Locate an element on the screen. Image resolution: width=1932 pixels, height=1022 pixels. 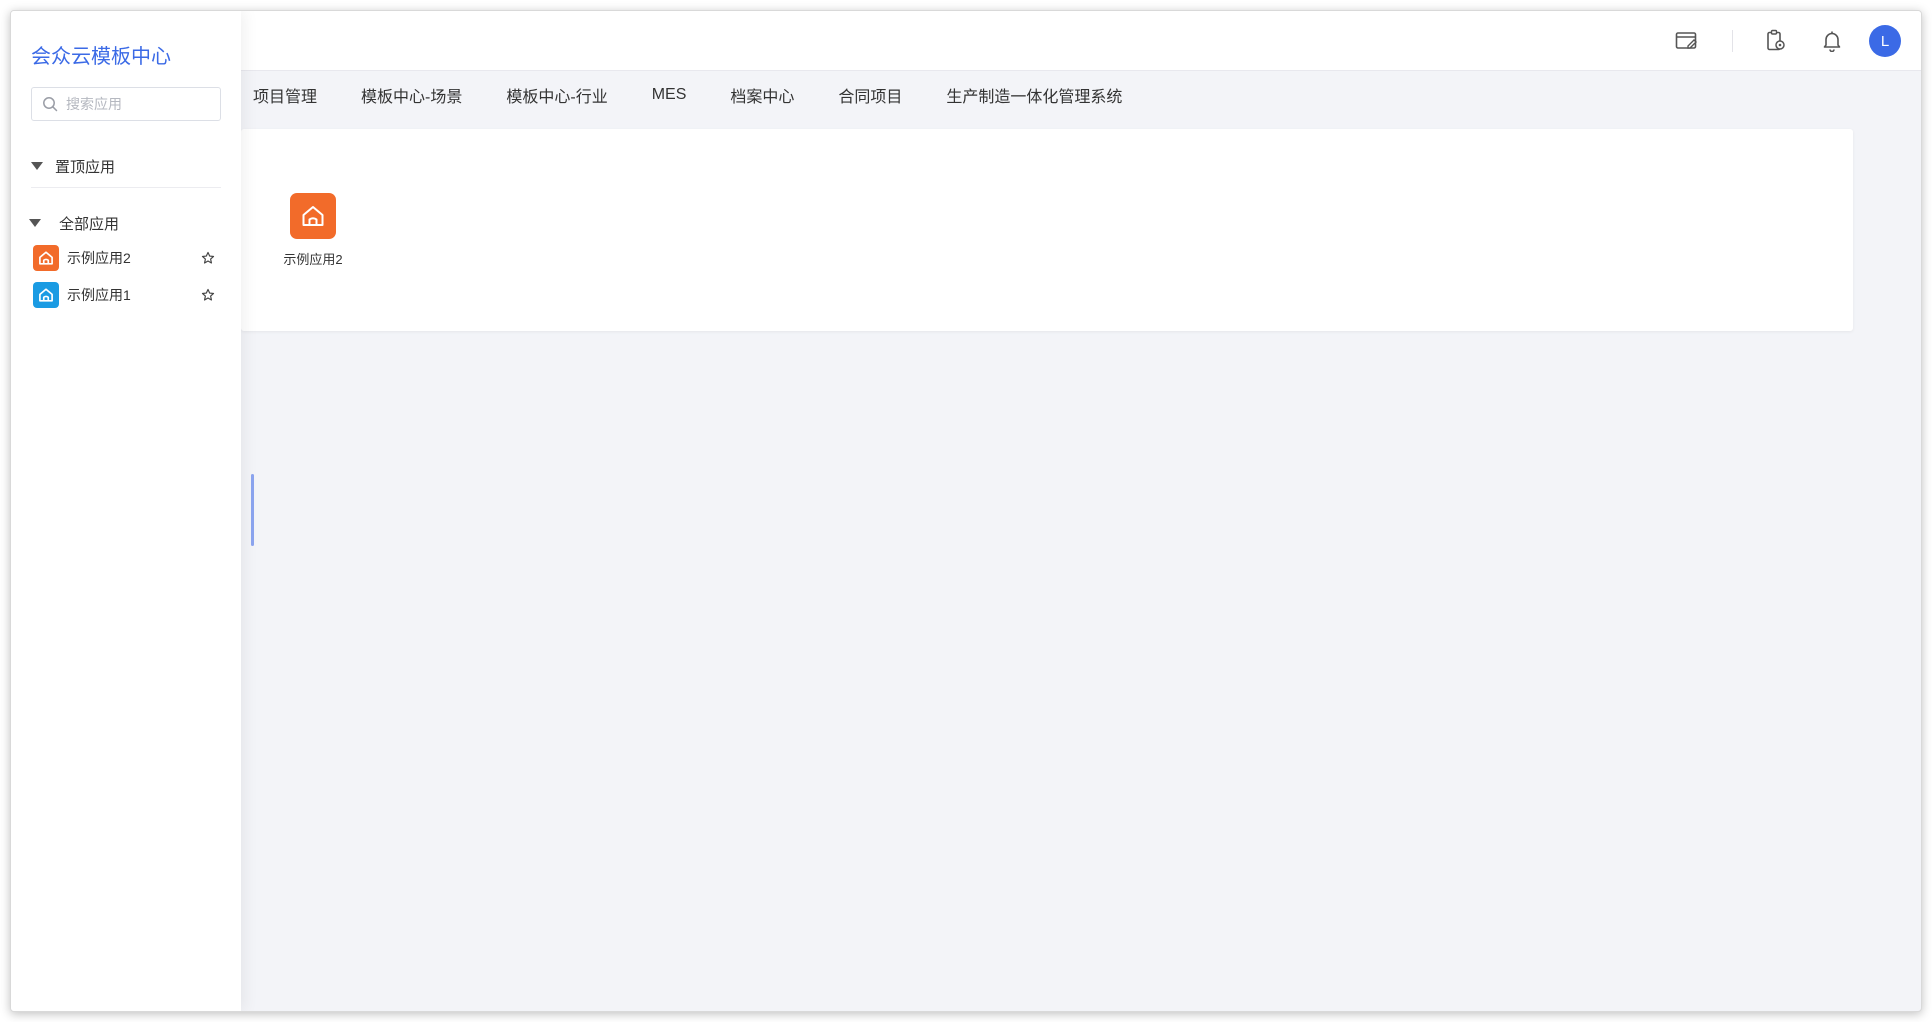
header-actions: L is located at coordinates (1785, 41).